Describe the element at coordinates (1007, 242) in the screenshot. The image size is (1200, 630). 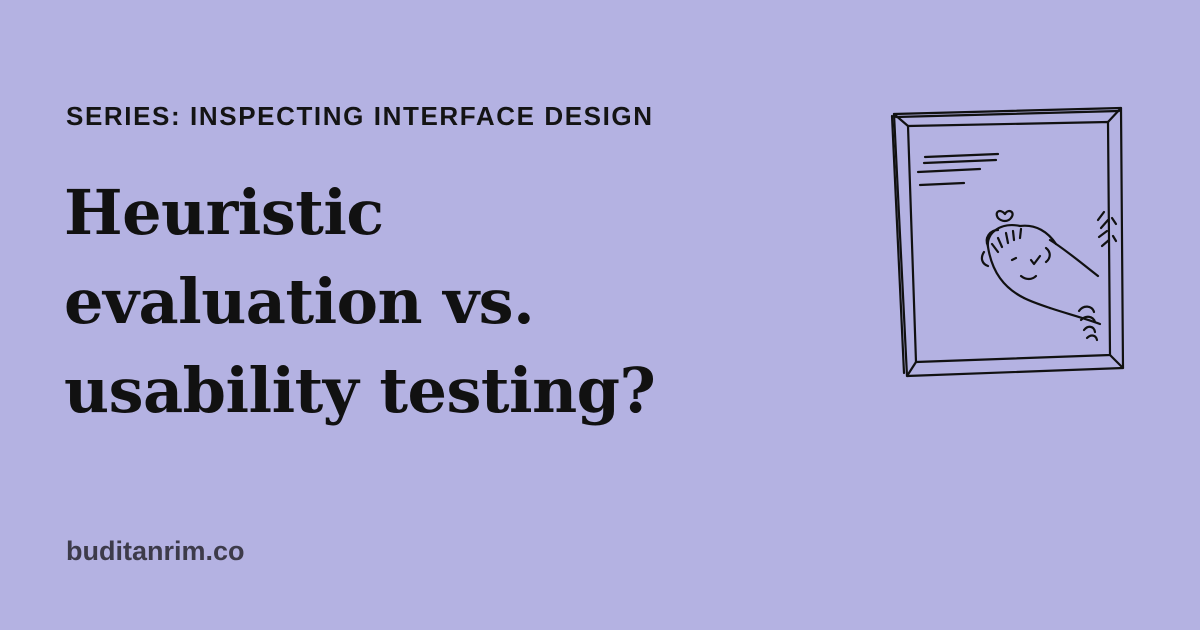
I see `person-peeking-window-icon` at that location.